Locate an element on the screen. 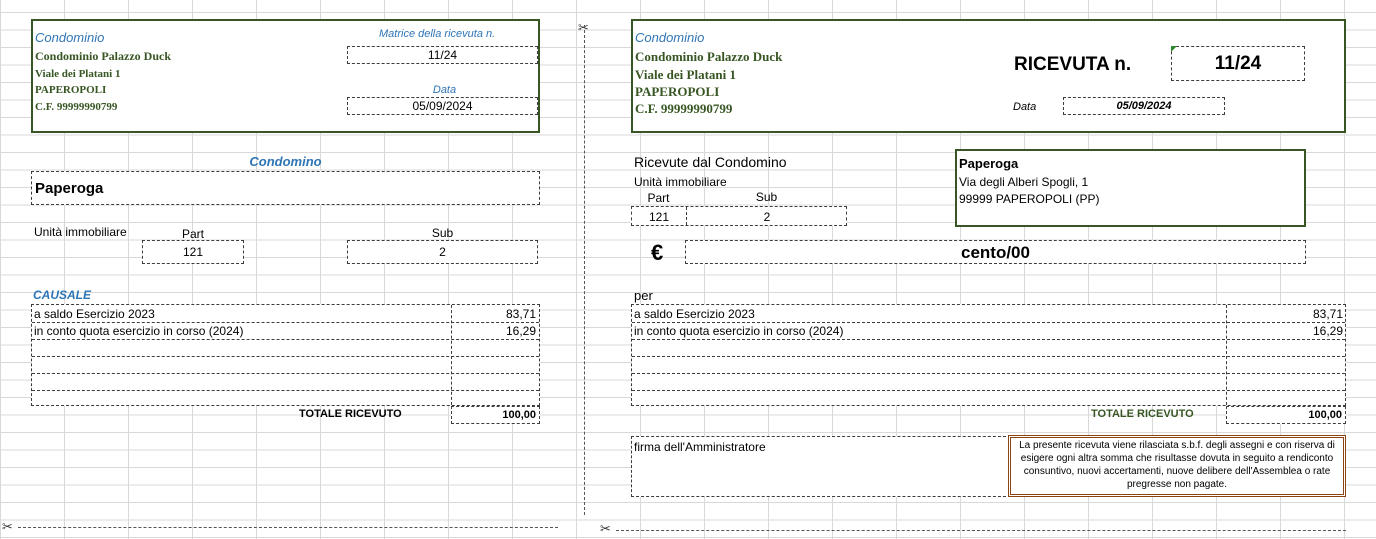 Image resolution: width=1376 pixels, height=539 pixels. receipt-unita-field: 121 2 is located at coordinates (739, 216).